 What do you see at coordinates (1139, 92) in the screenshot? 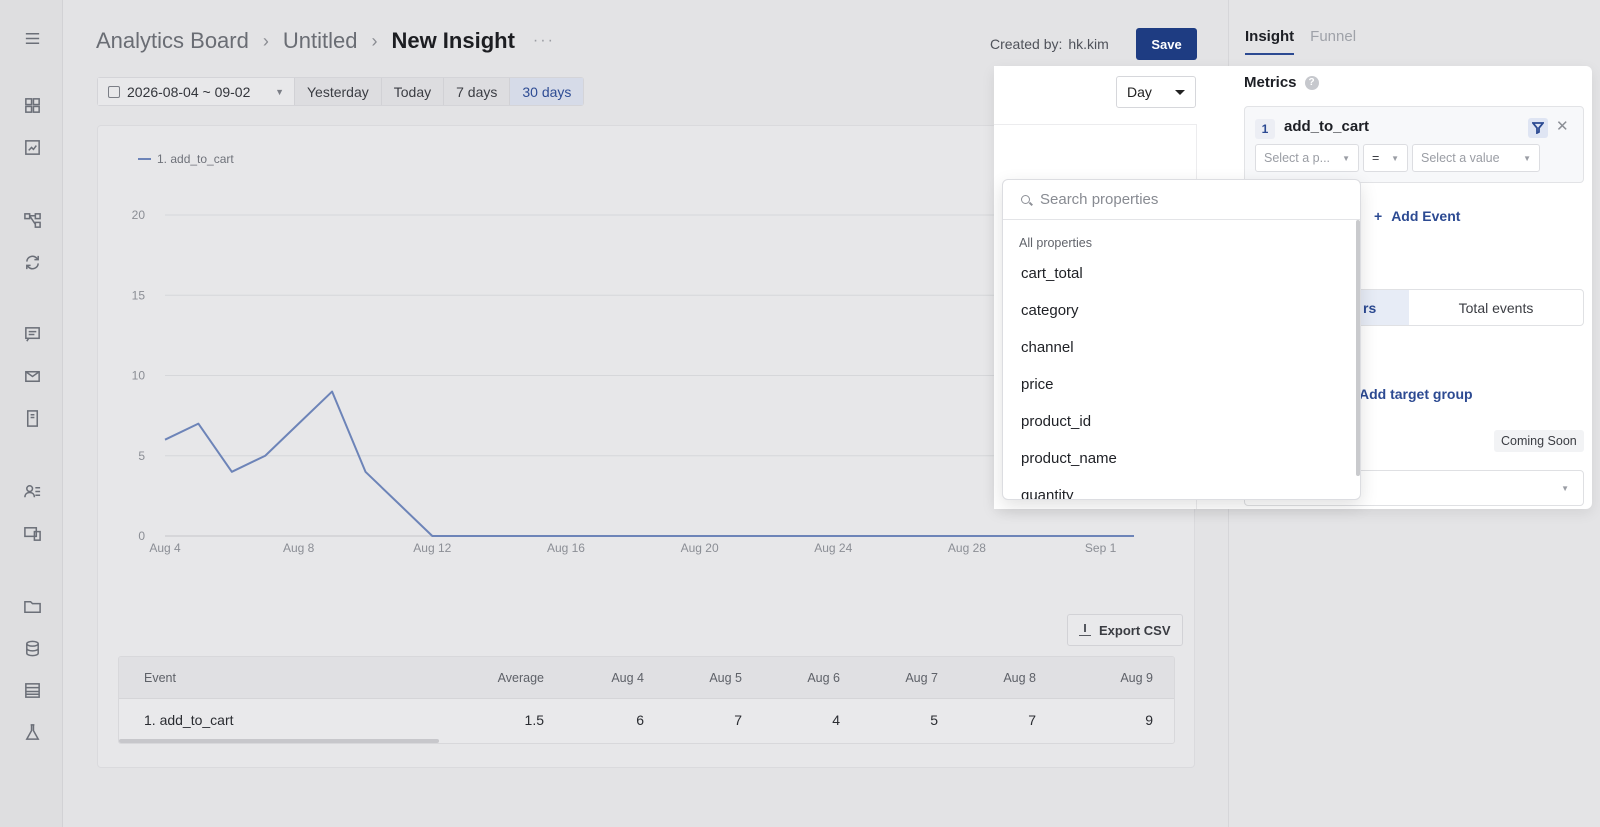
I see `granularity-value: Day` at bounding box center [1139, 92].